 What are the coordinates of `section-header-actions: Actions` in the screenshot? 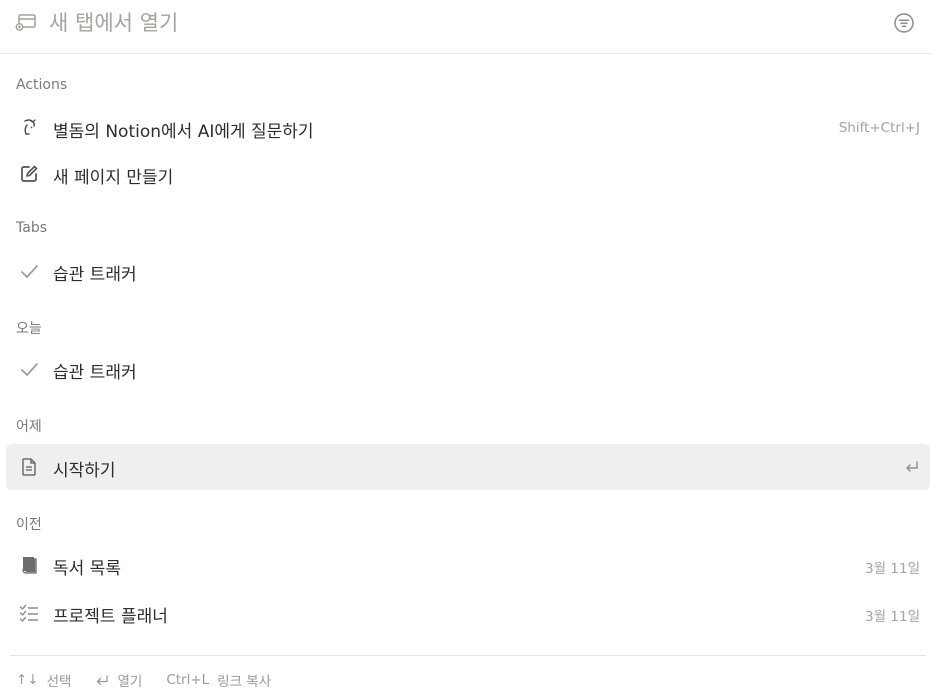 It's located at (42, 85).